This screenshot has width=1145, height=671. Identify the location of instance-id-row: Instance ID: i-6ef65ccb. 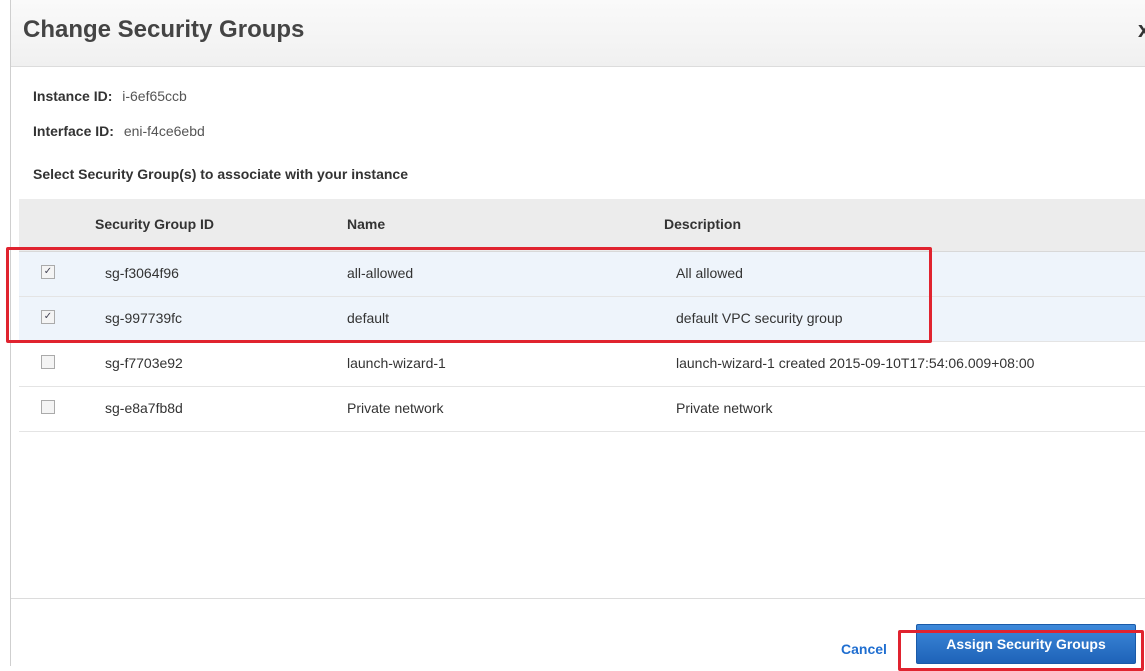
(110, 96).